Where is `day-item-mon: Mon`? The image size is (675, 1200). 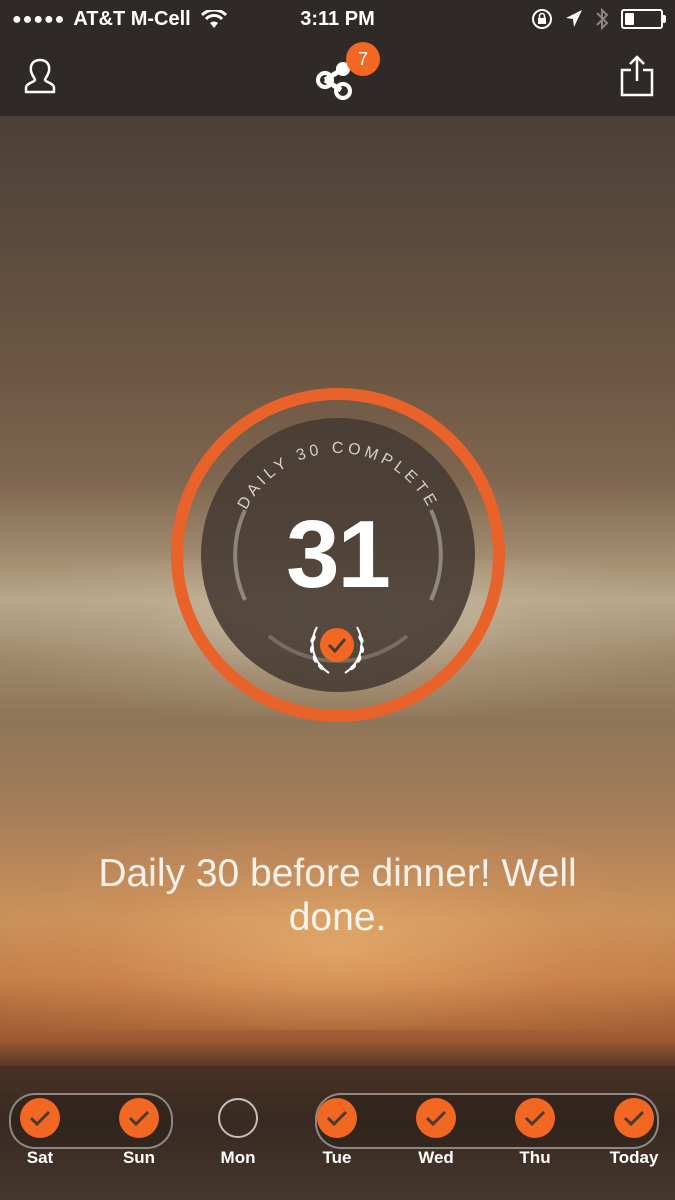 day-item-mon: Mon is located at coordinates (238, 1133).